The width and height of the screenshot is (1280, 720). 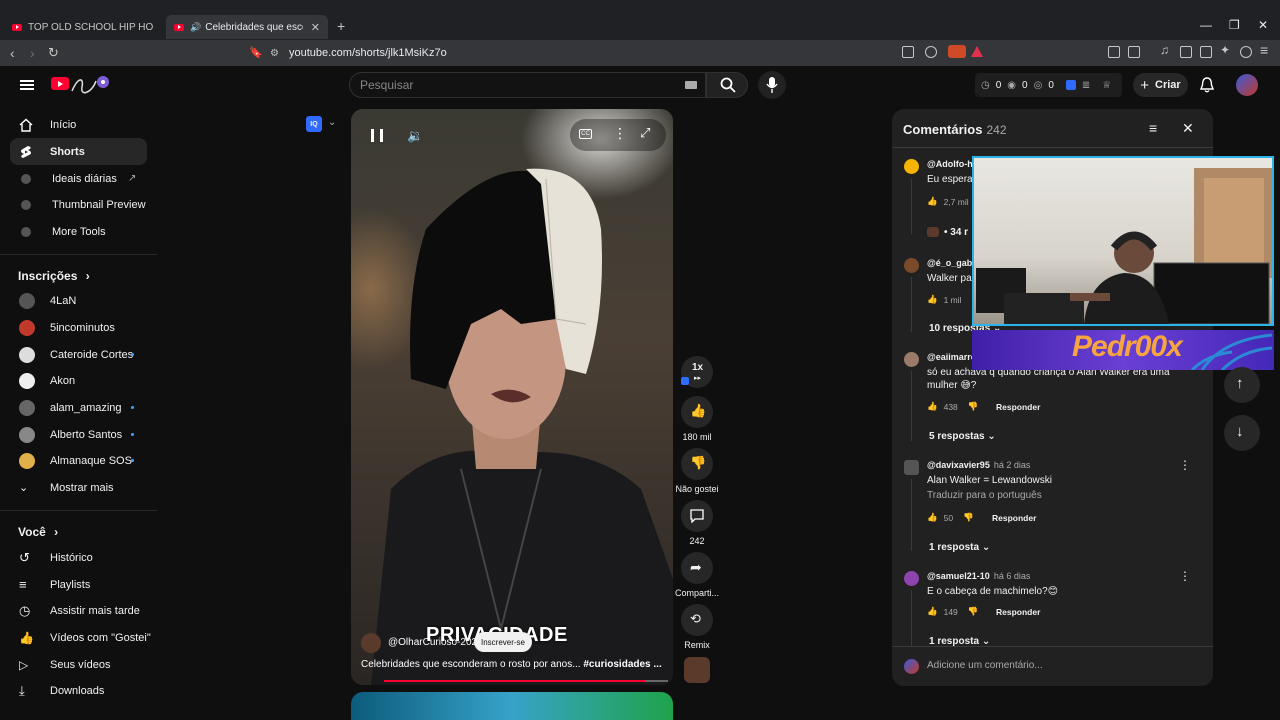 What do you see at coordinates (27, 85) in the screenshot?
I see `hamburger-menu-icon` at bounding box center [27, 85].